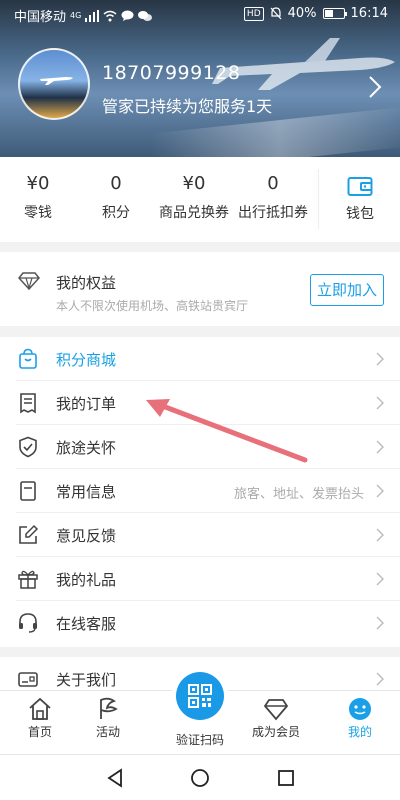 The image size is (400, 800). I want to click on receipt-icon, so click(28, 403).